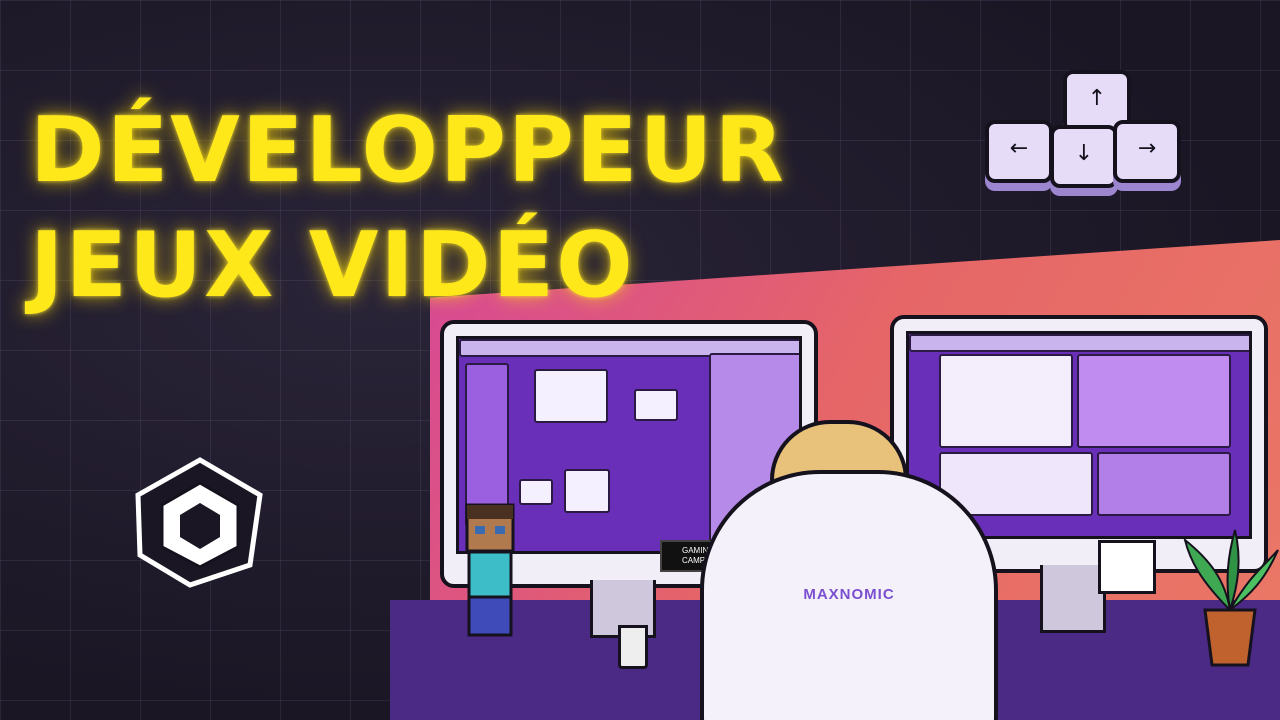  I want to click on editor-window, so click(571, 396).